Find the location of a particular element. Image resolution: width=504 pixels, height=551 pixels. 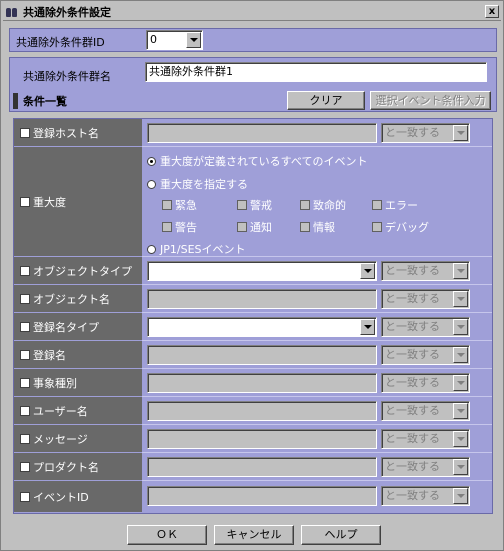

object-name-input is located at coordinates (262, 299).